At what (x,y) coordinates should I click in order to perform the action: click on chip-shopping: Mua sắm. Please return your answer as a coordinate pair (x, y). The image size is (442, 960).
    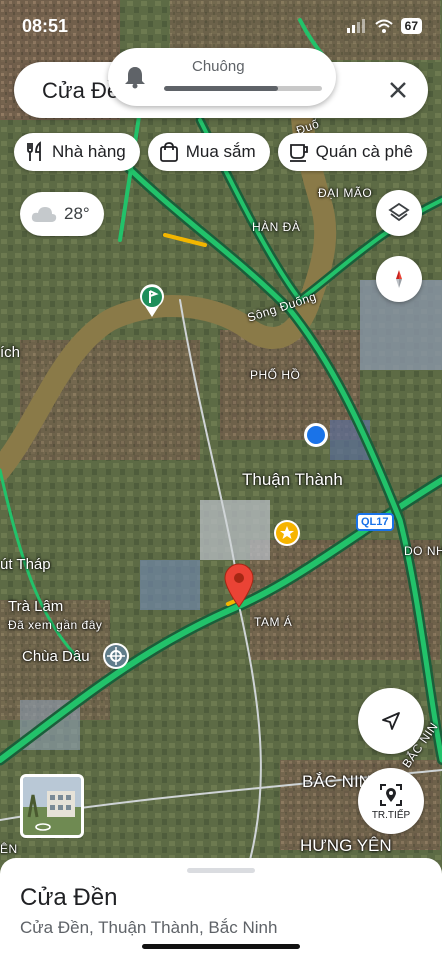
    Looking at the image, I should click on (208, 152).